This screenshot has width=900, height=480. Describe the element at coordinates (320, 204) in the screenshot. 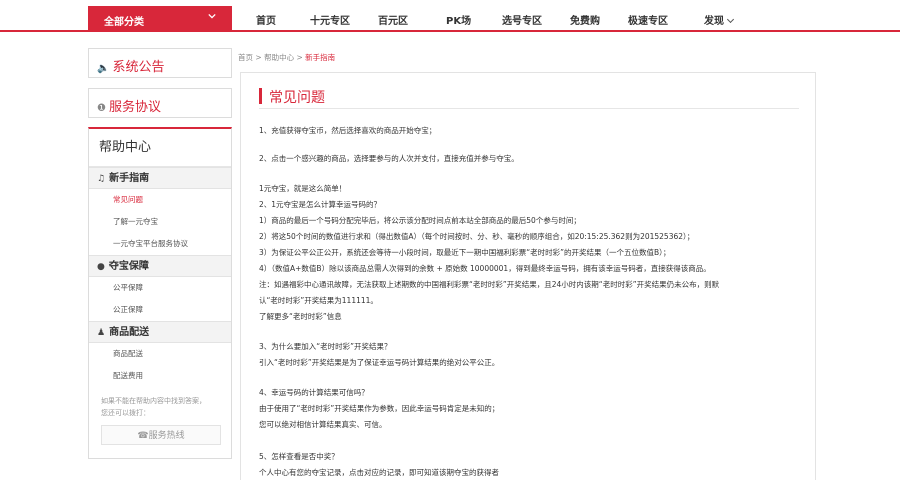

I see `faq-question: 2、1元夺宝是怎么计算幸运号码的？` at that location.